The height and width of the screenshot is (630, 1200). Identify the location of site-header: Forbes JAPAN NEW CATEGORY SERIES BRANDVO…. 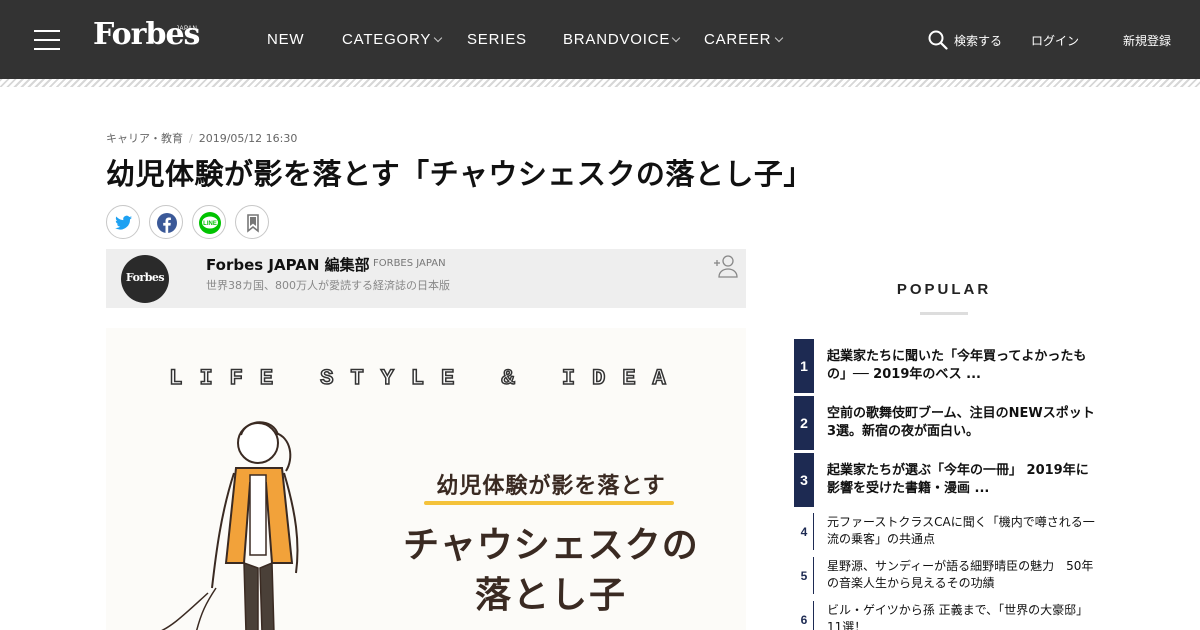
(600, 39).